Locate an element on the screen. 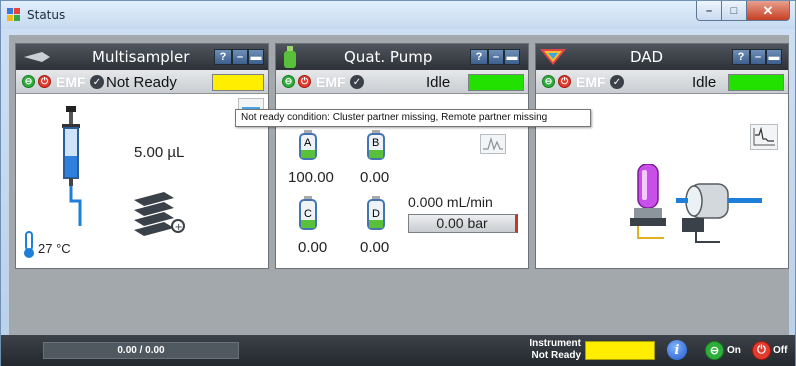  lamp-icon is located at coordinates (648, 201).